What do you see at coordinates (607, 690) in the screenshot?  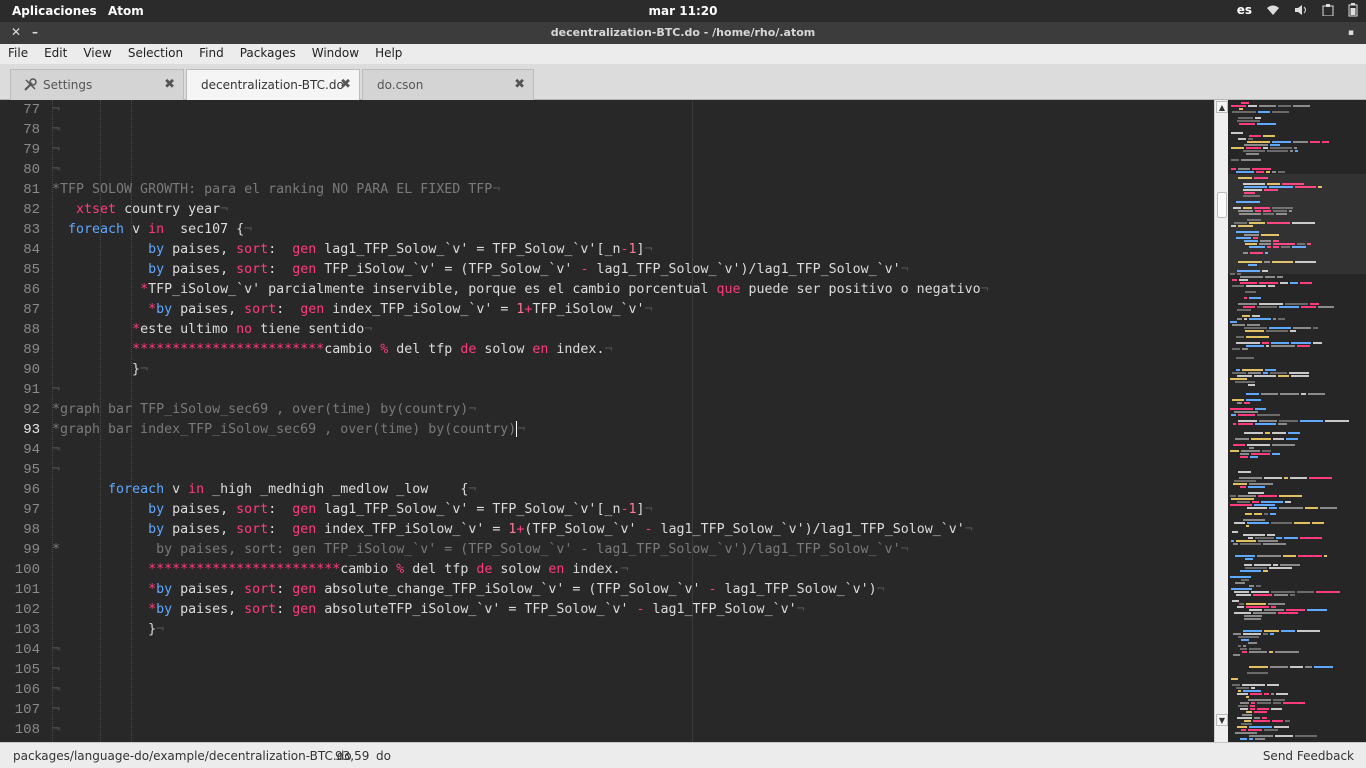 I see `code-line: 106 ¬` at bounding box center [607, 690].